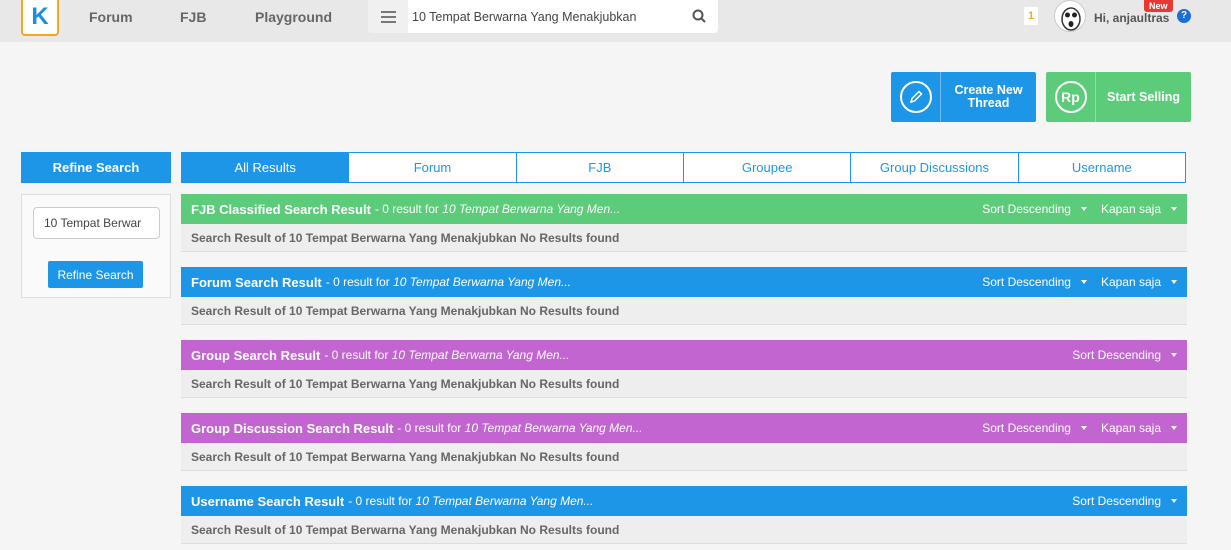 The width and height of the screenshot is (1231, 550). Describe the element at coordinates (268, 501) in the screenshot. I see `section-title: Username Search Result` at that location.